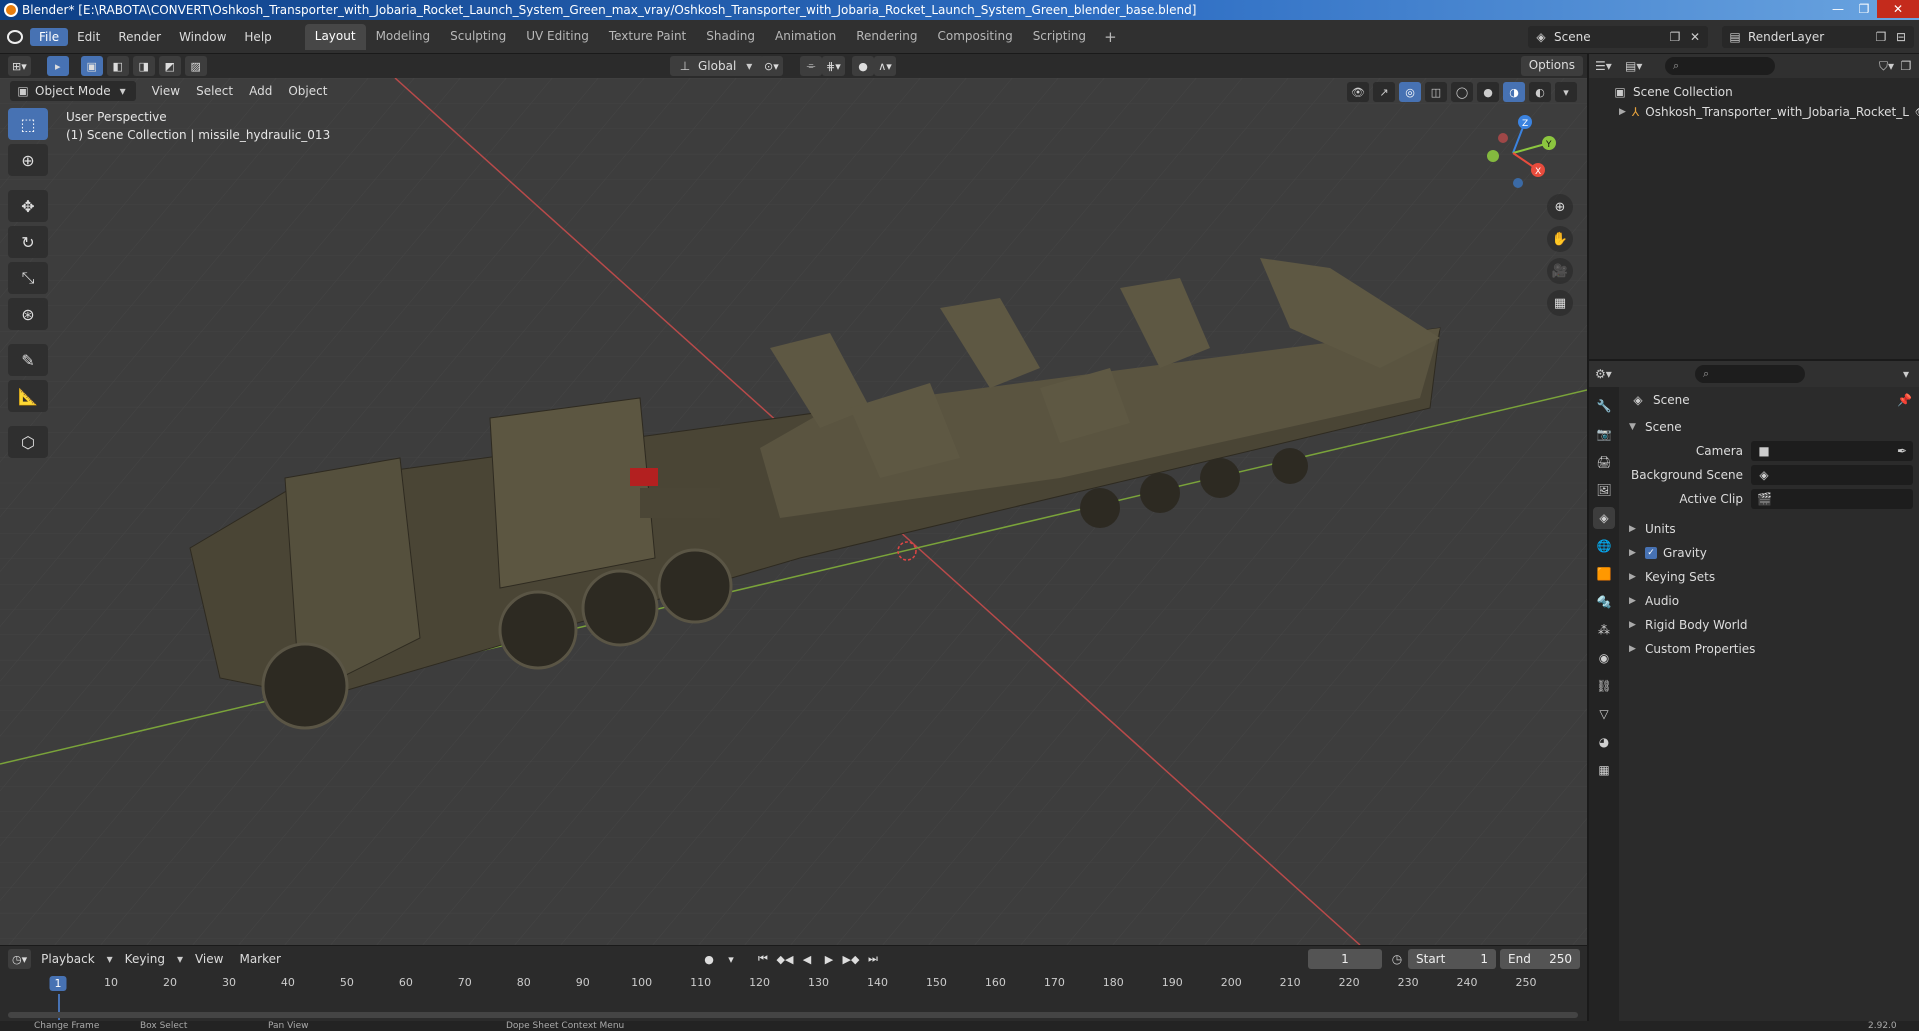 The height and width of the screenshot is (1031, 1919). I want to click on new-collection-icon: ❐, so click(1906, 66).